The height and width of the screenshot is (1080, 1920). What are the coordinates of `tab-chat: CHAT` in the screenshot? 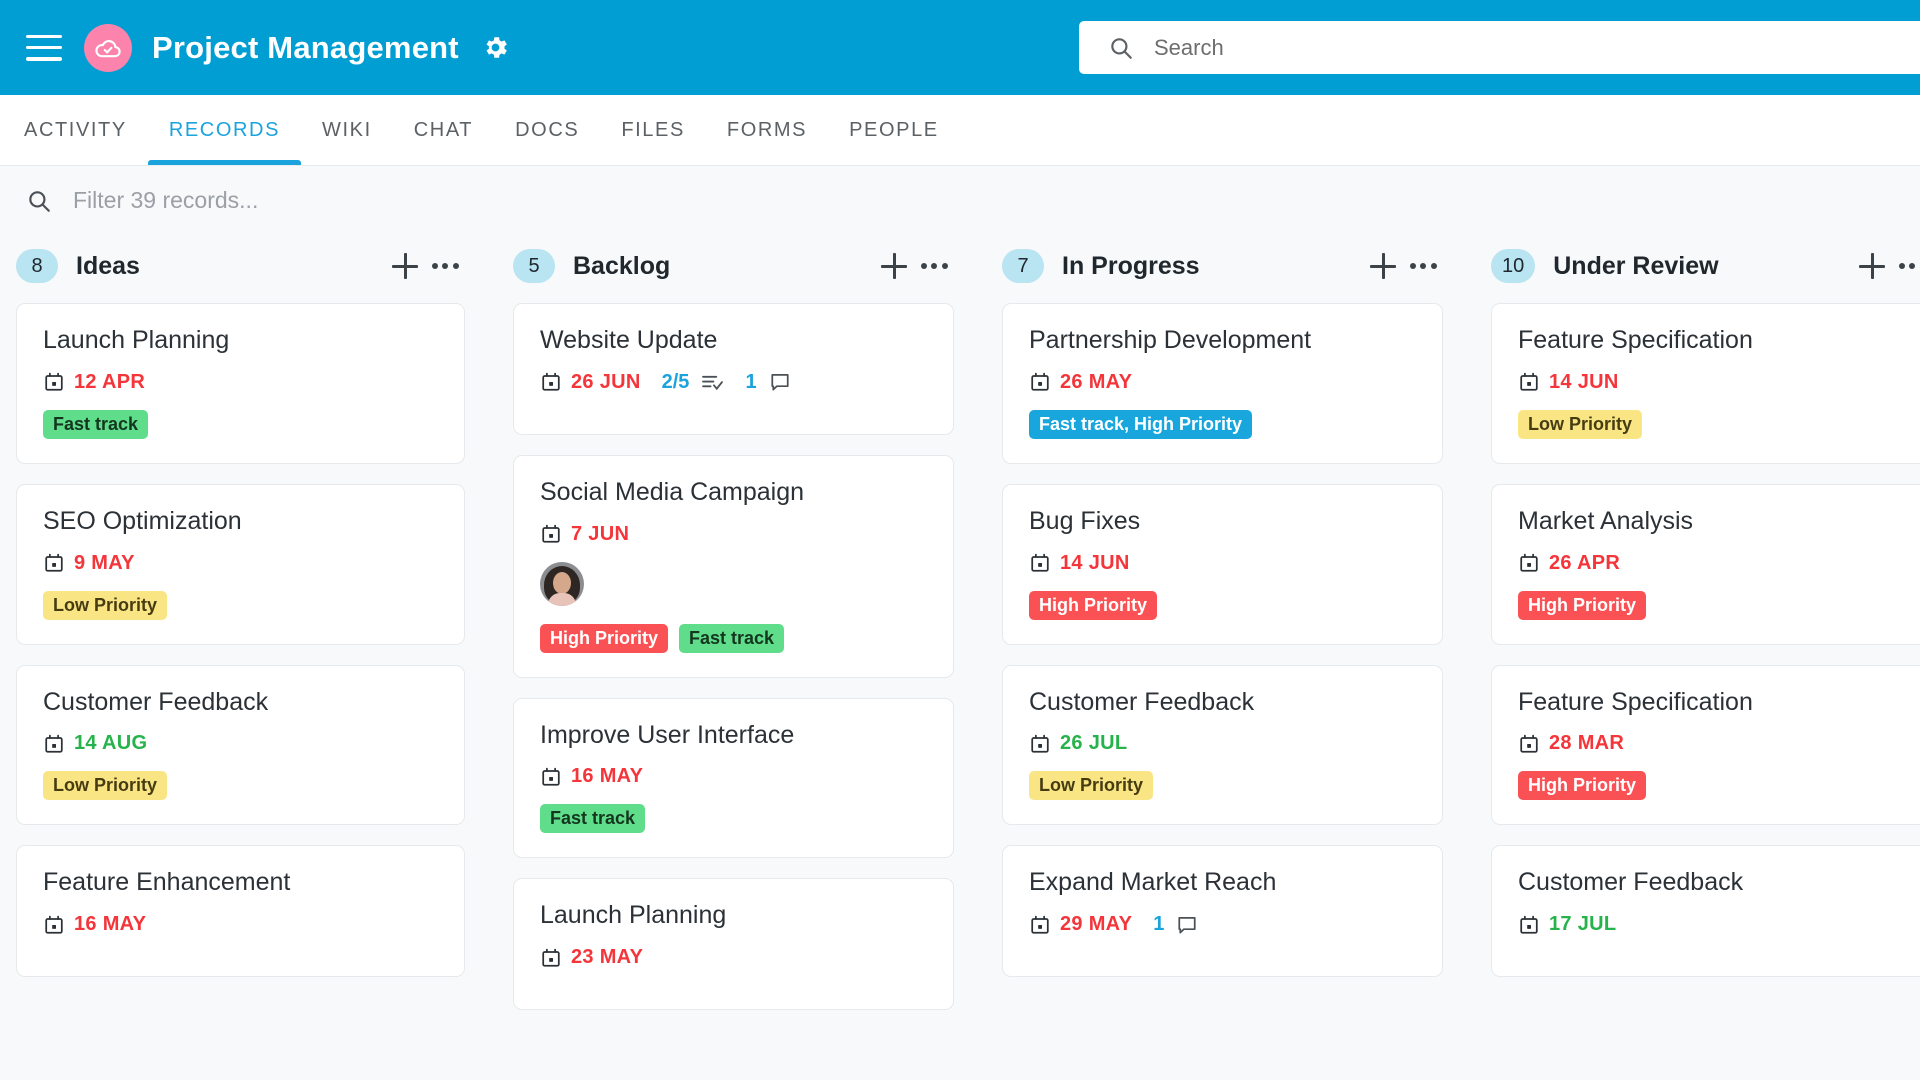 It's located at (443, 130).